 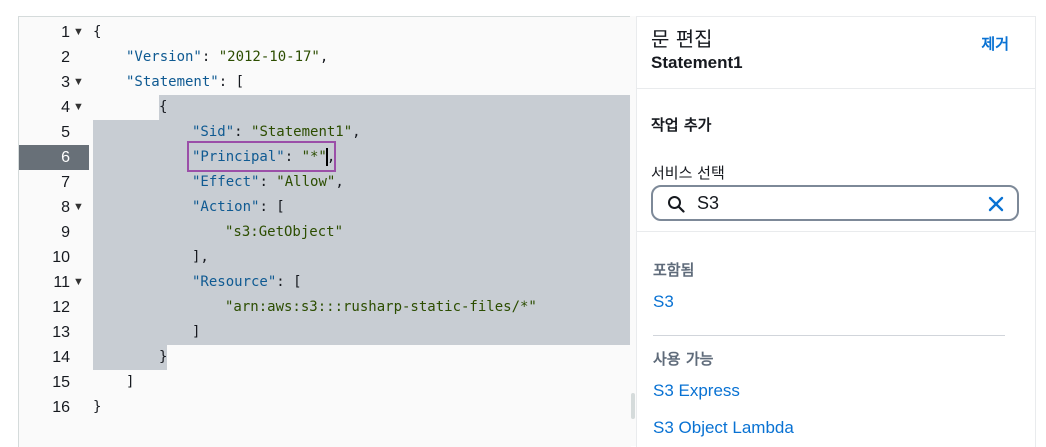 I want to click on line-number: 2, so click(x=54, y=57).